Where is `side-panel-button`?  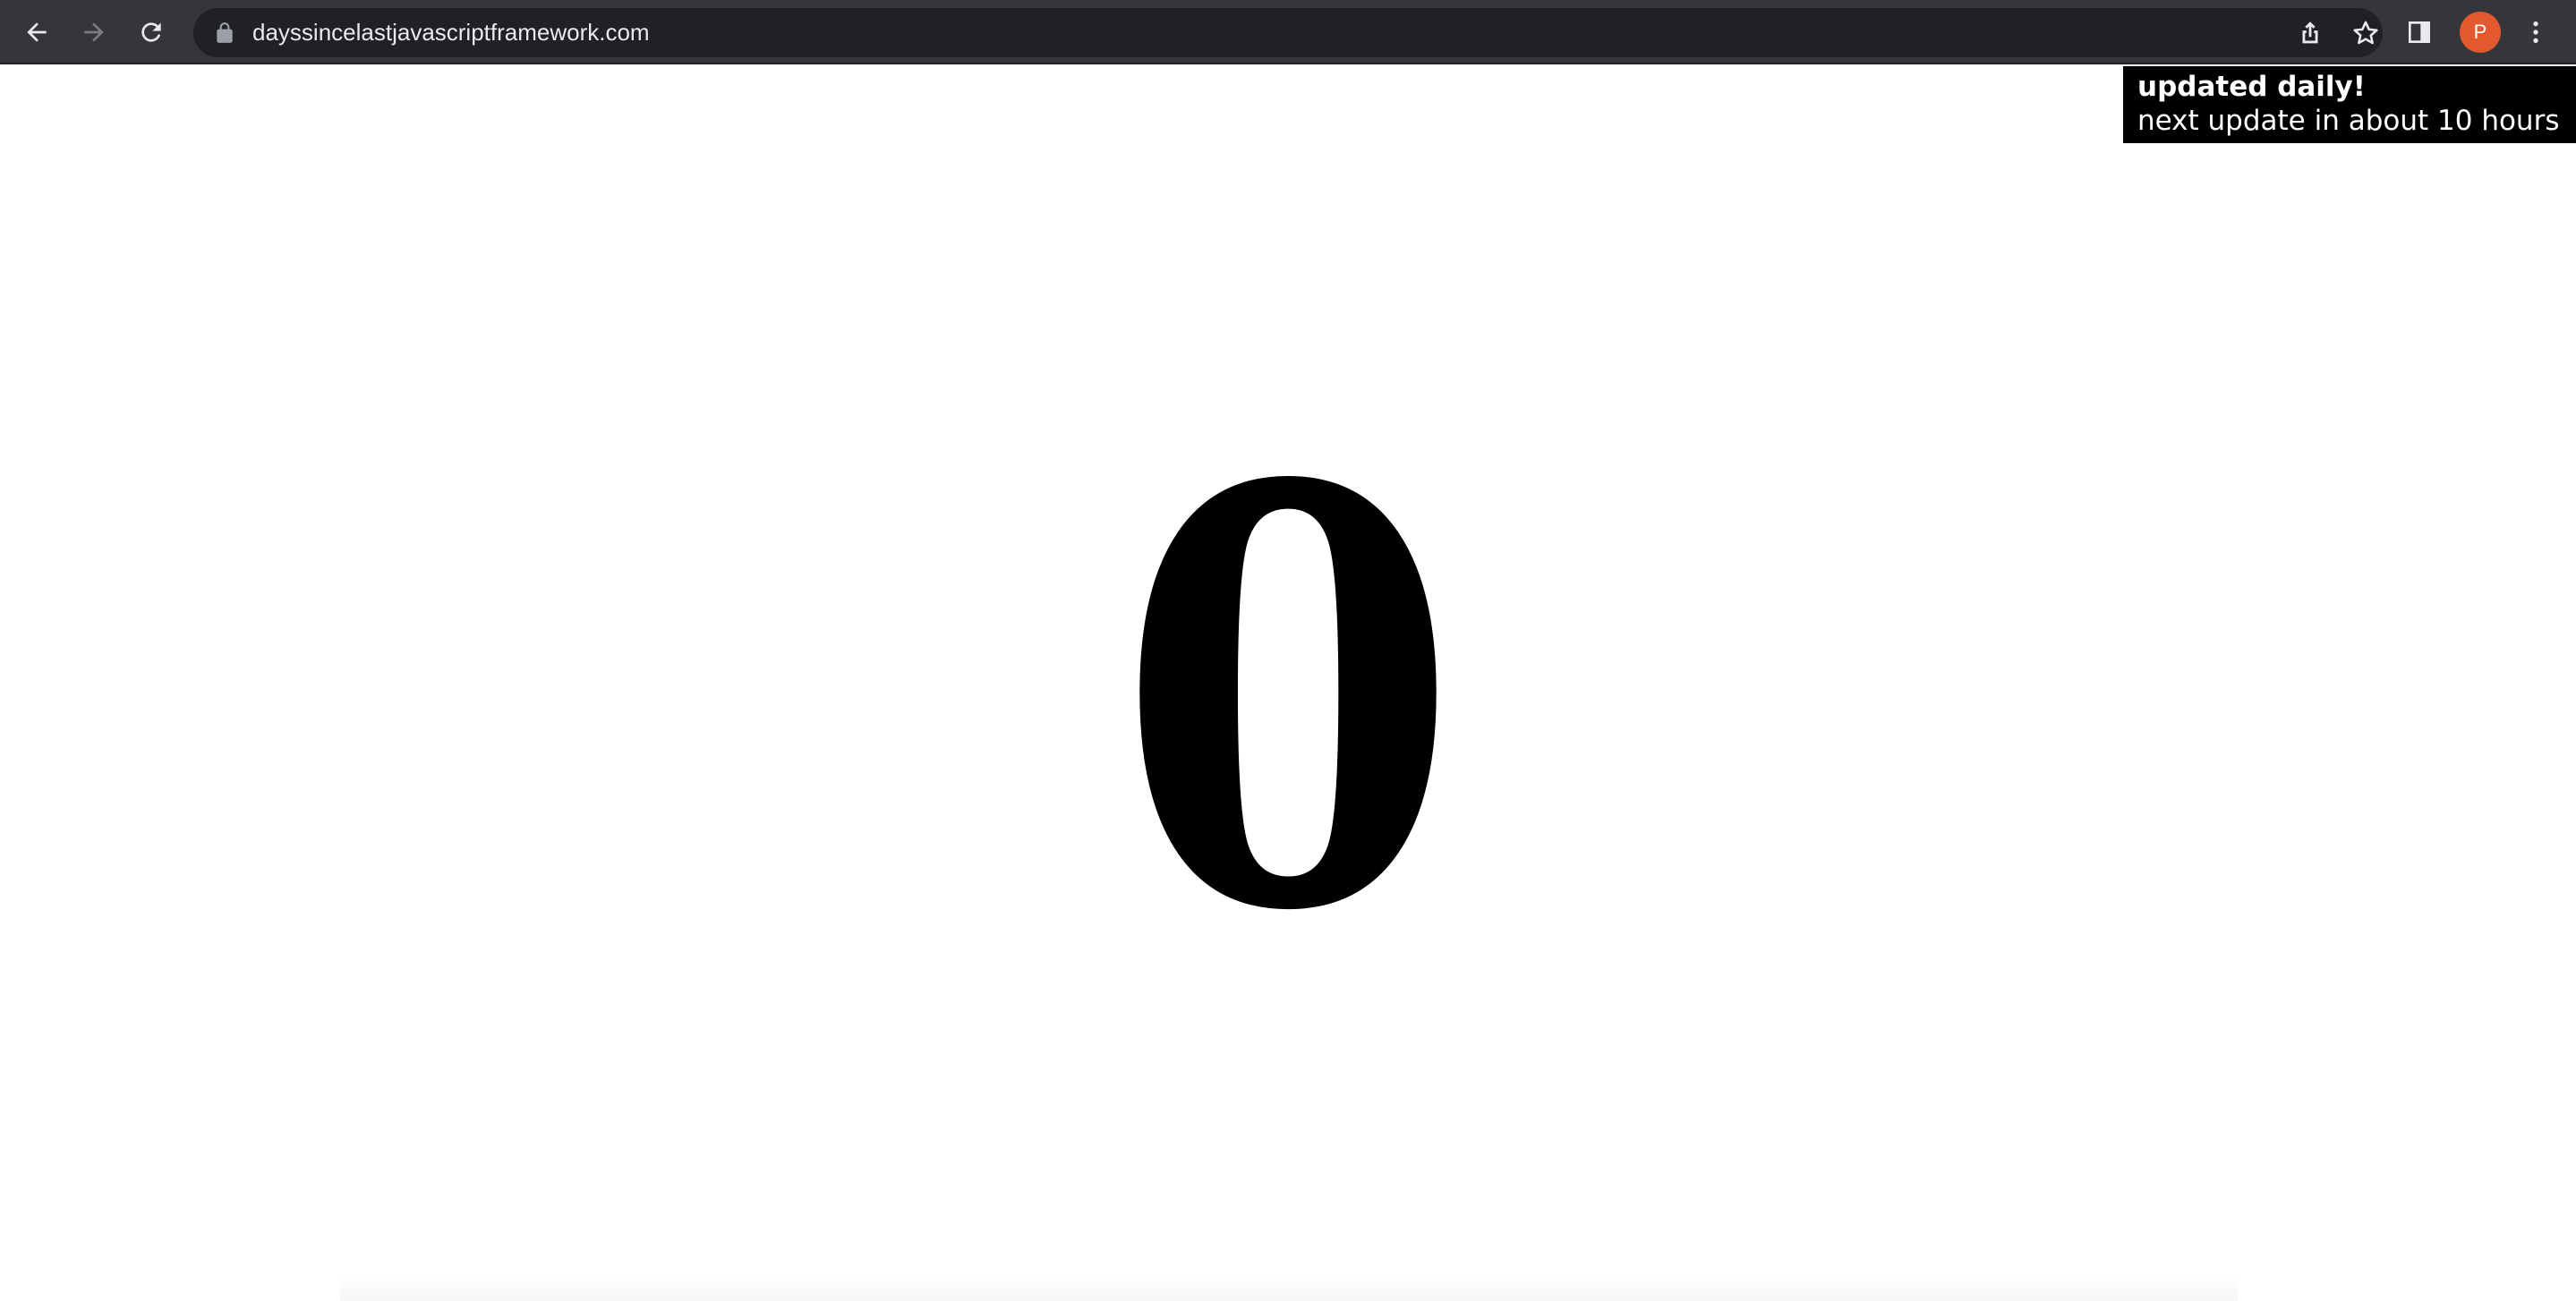 side-panel-button is located at coordinates (2419, 32).